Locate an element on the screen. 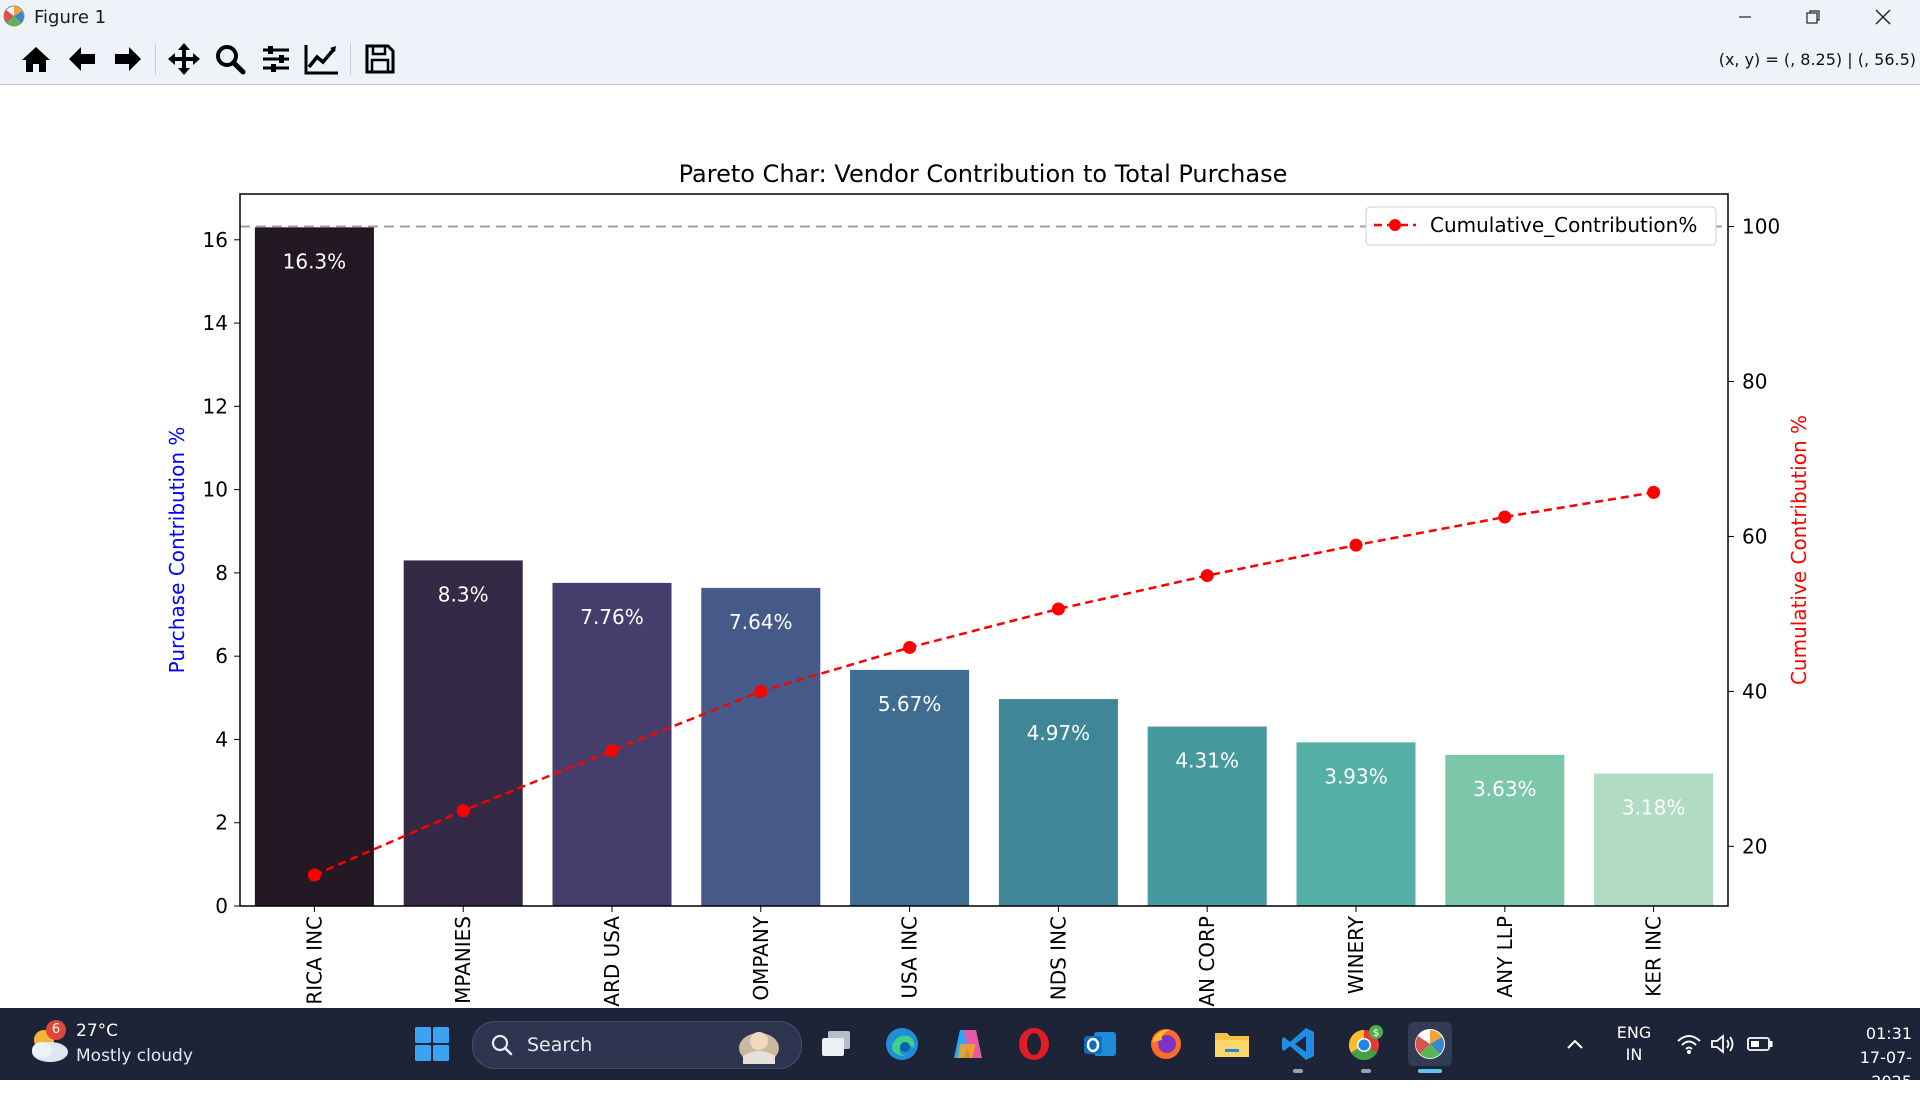 The width and height of the screenshot is (1920, 1094). chrome-icon: $ is located at coordinates (1365, 1043).